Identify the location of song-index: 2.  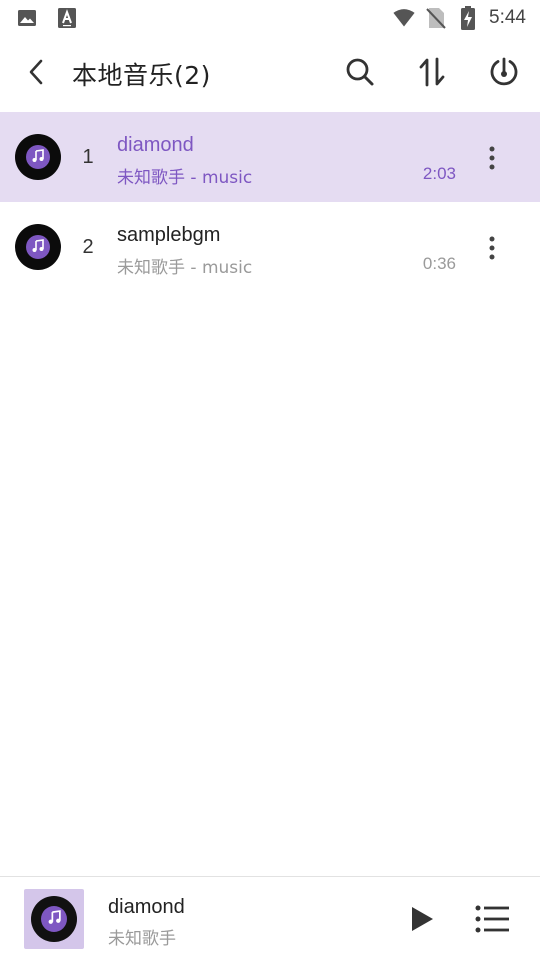
(88, 247).